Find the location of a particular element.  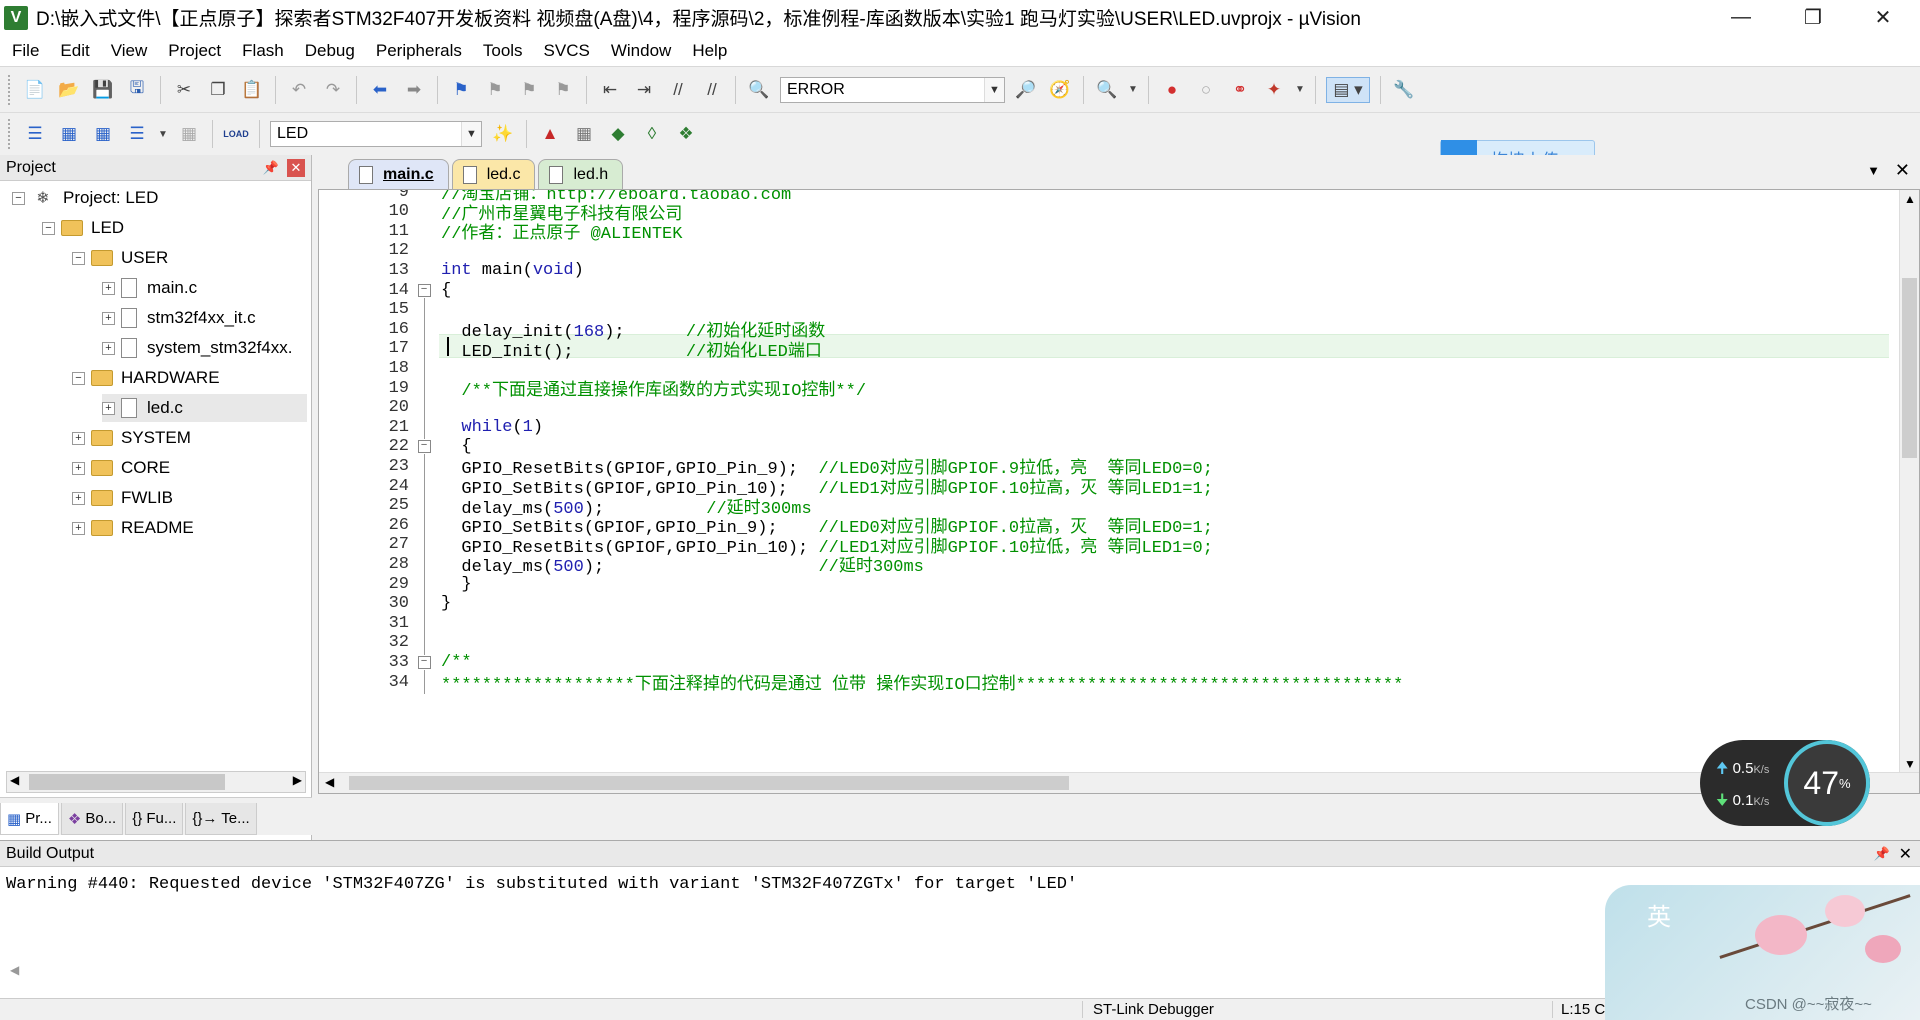

manage-rte-icon: ◆ is located at coordinates (618, 134).